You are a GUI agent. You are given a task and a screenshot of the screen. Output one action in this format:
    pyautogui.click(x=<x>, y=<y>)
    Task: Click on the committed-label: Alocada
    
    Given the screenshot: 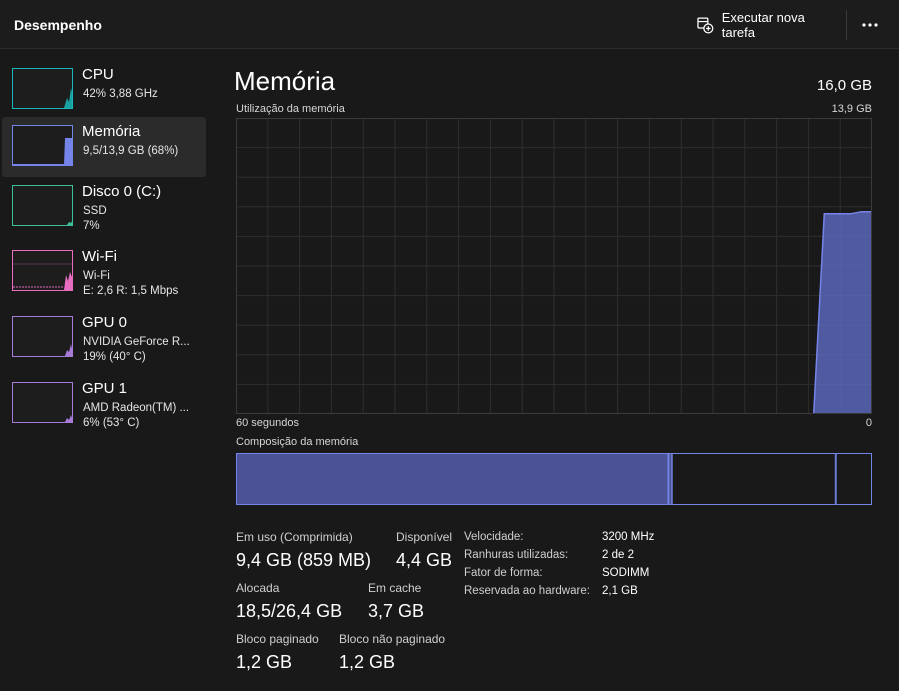 What is the action you would take?
    pyautogui.click(x=258, y=588)
    